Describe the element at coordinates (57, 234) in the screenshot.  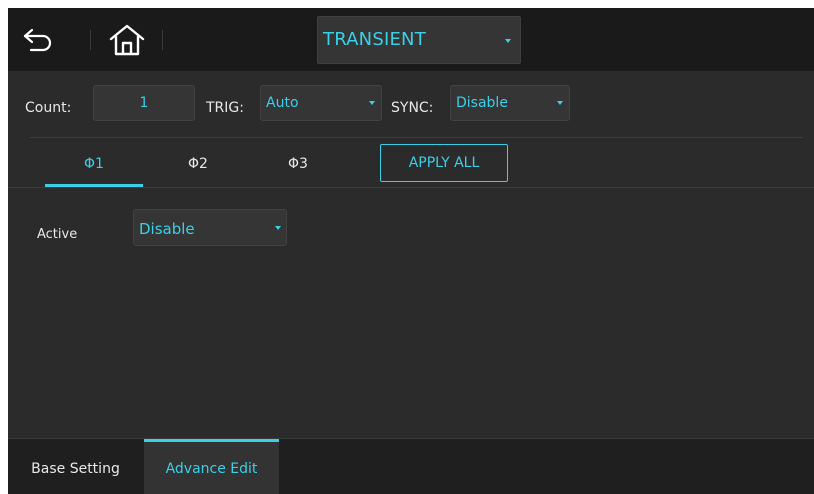
I see `active-label: Active` at that location.